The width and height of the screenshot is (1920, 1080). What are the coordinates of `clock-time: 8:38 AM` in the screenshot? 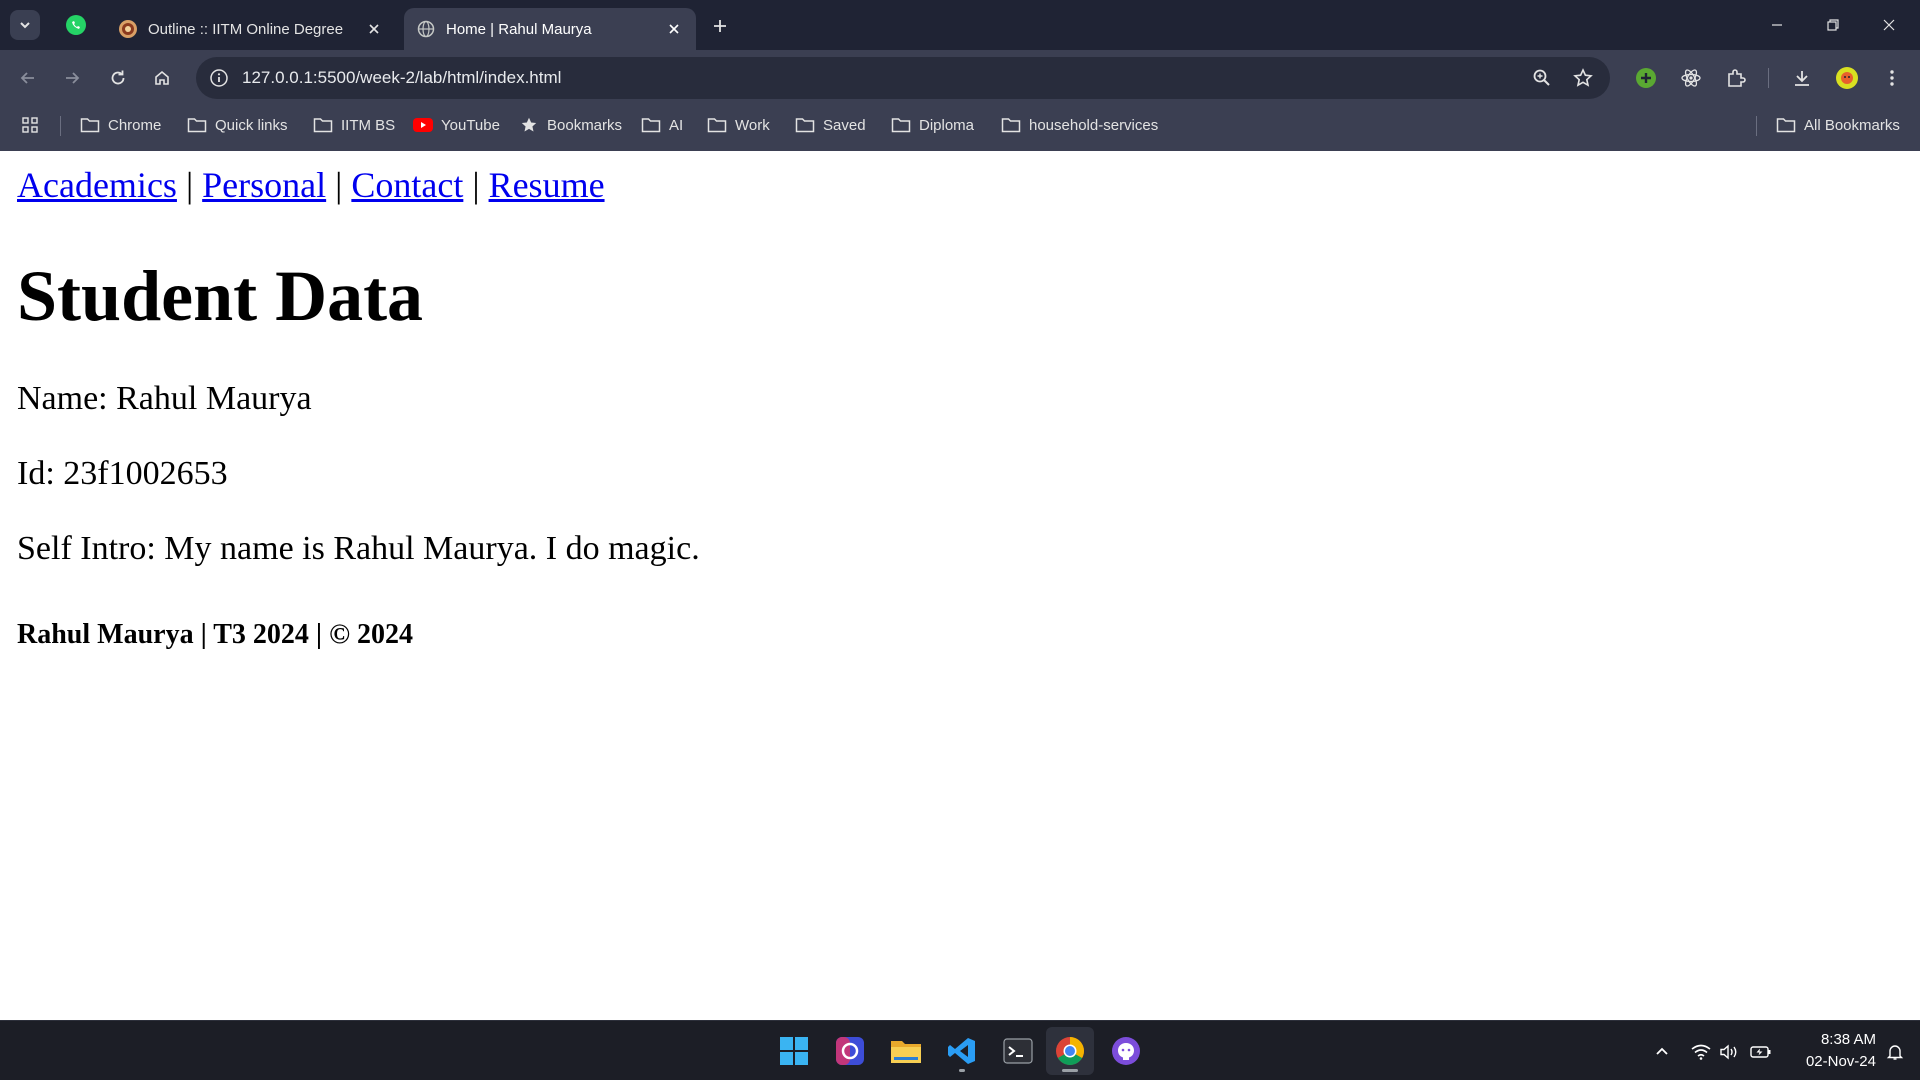 It's located at (1848, 1039).